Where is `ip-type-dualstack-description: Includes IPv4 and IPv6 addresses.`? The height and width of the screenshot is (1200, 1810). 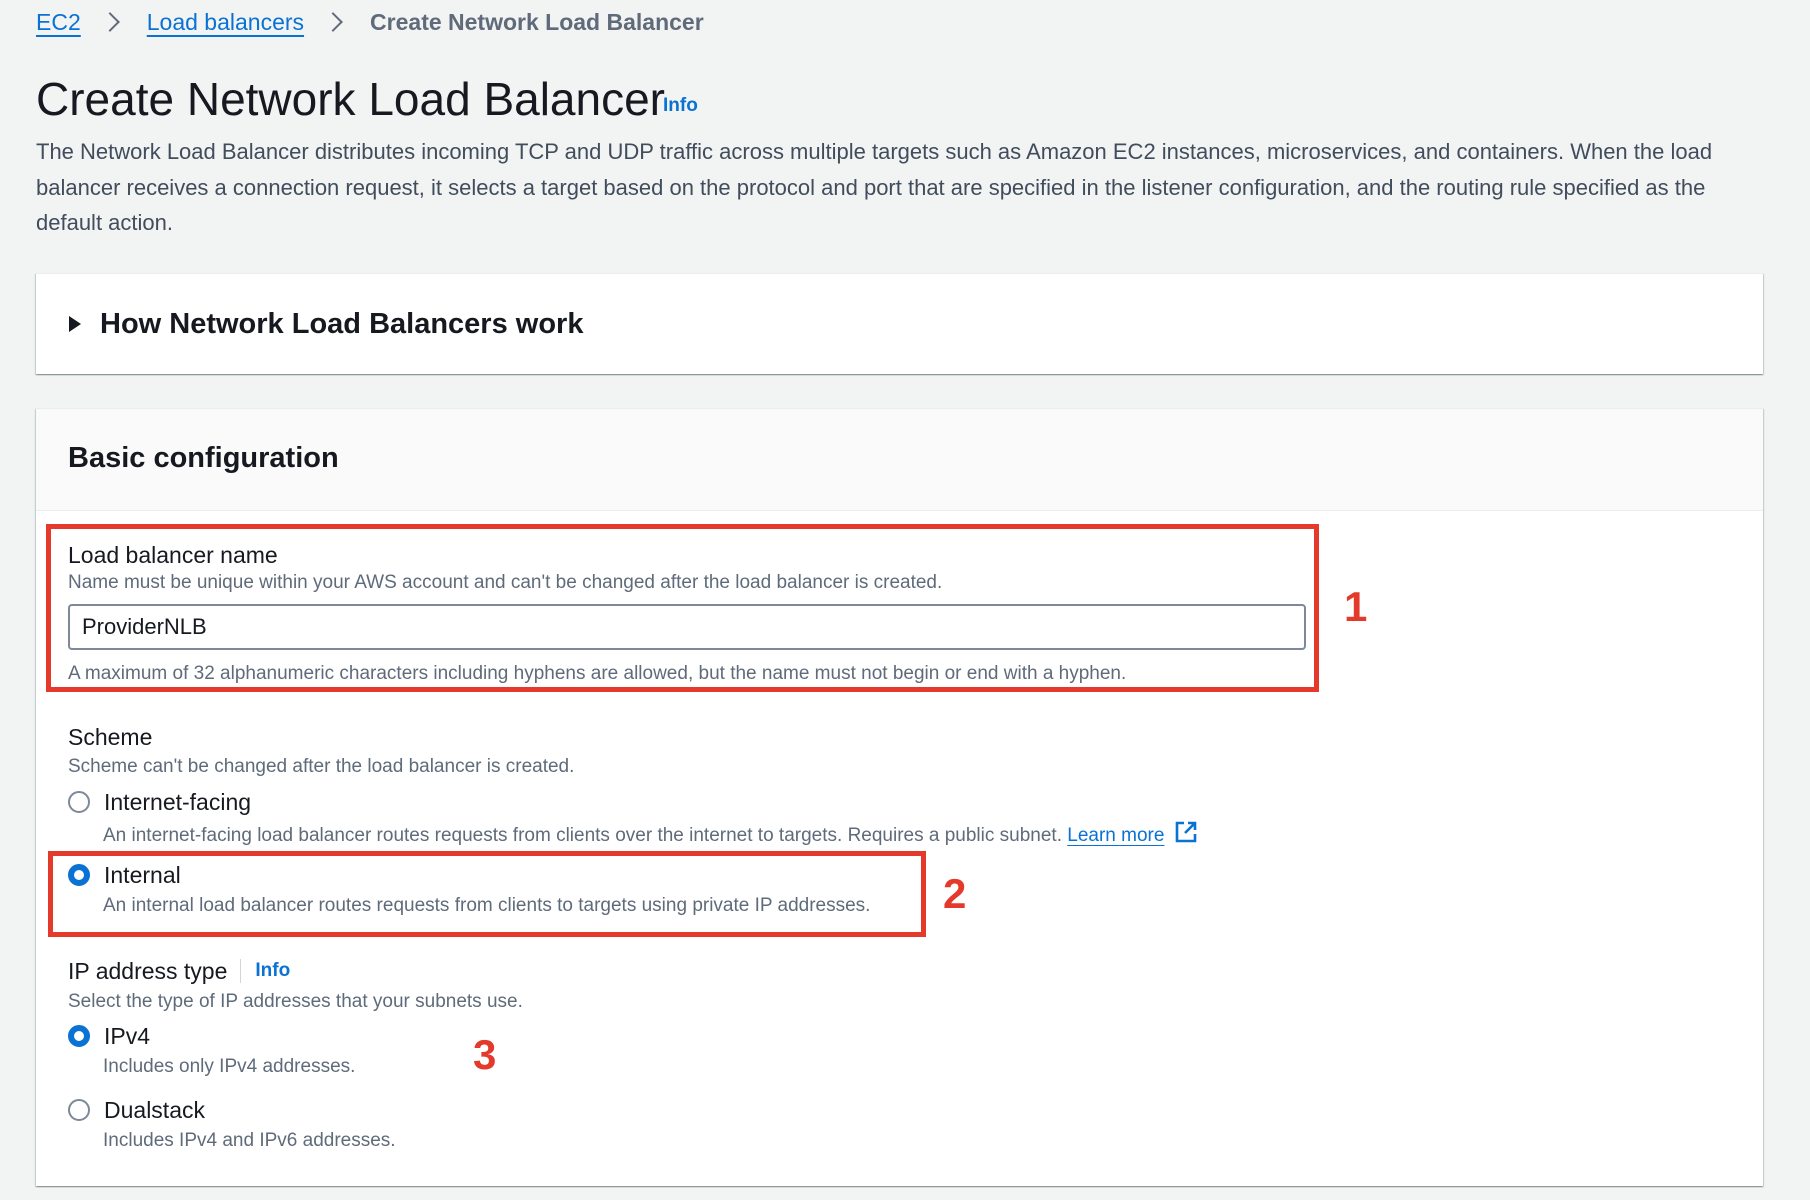
ip-type-dualstack-description: Includes IPv4 and IPv6 addresses. is located at coordinates (249, 1140).